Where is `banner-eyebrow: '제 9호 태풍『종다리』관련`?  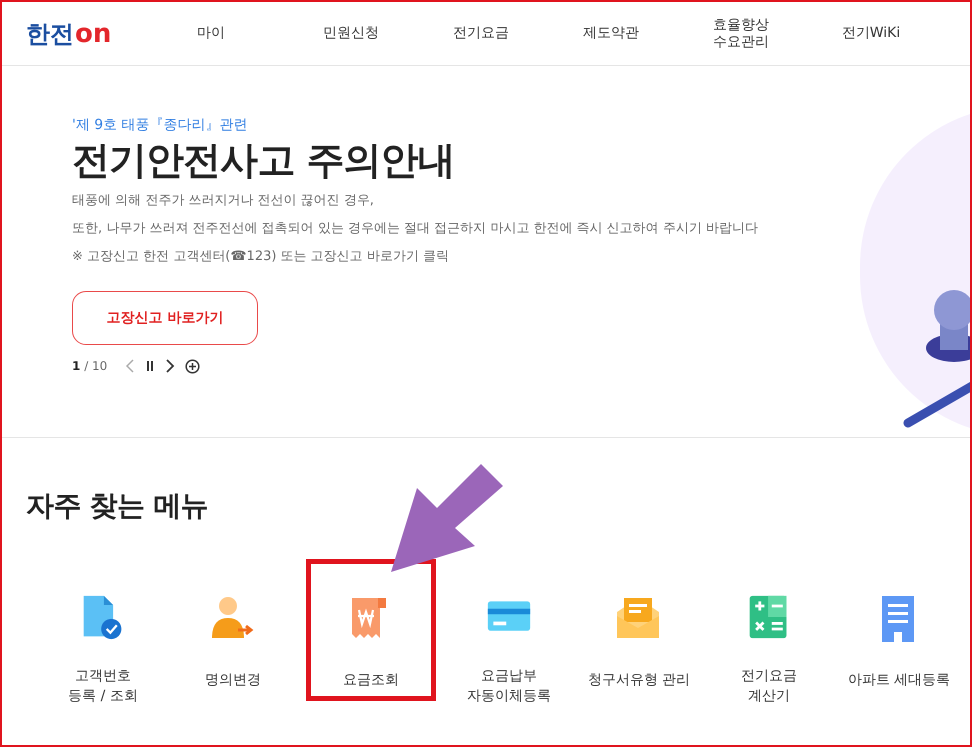
banner-eyebrow: '제 9호 태풍『종다리』관련 is located at coordinates (160, 125).